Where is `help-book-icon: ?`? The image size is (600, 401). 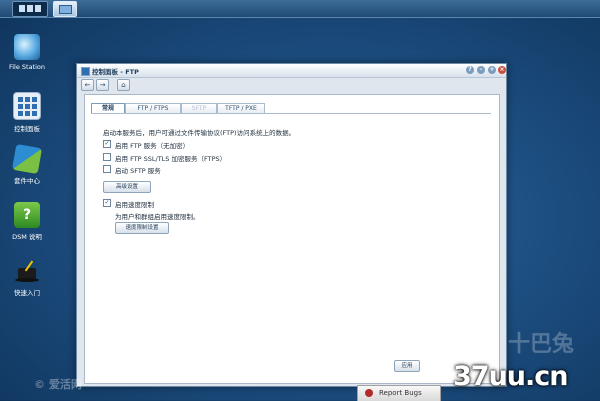 help-book-icon: ? is located at coordinates (27, 215).